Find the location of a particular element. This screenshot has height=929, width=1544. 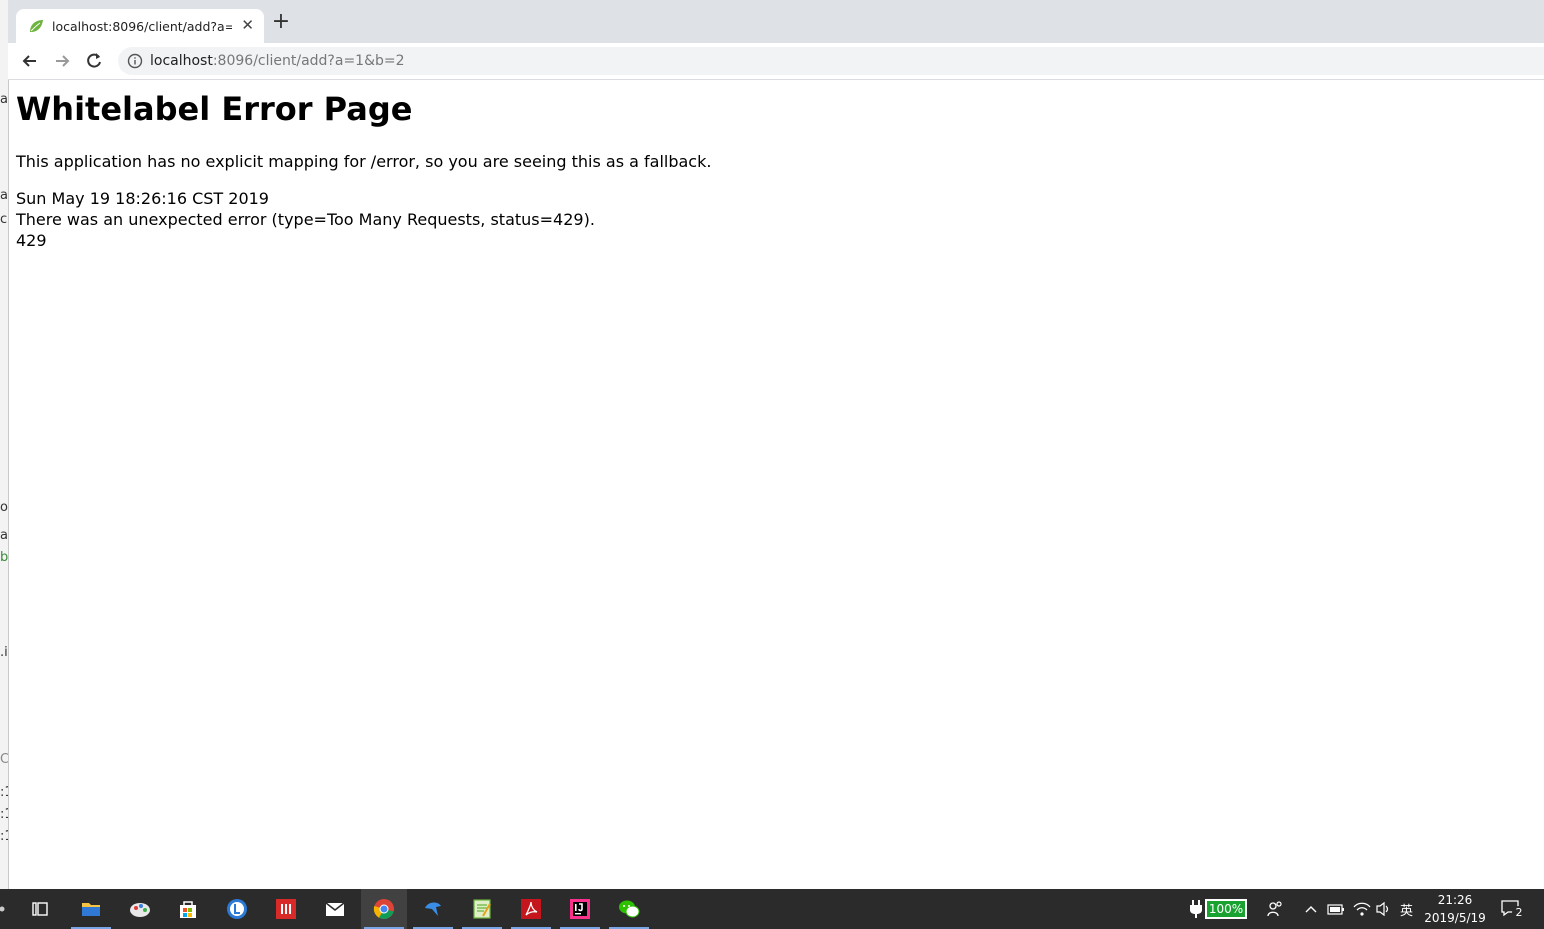

forward-arrow-icon is located at coordinates (62, 61).